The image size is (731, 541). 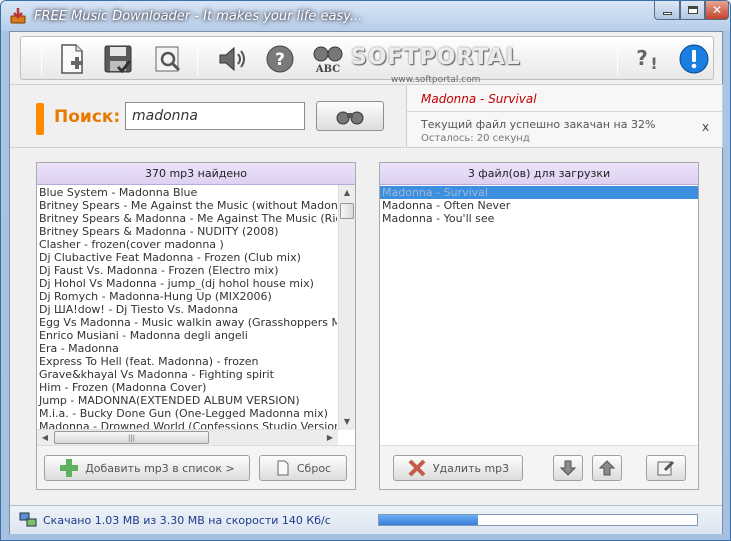 I want to click on queue-header: 3 файл(ов) для загрузки, so click(x=539, y=174).